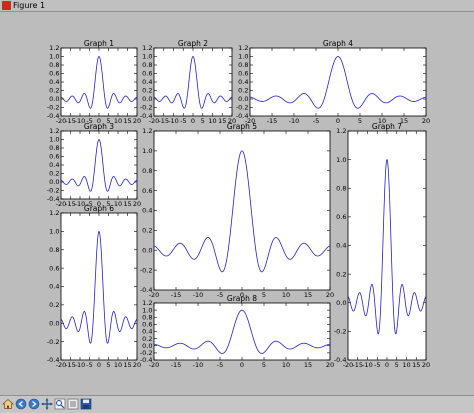  What do you see at coordinates (47, 404) in the screenshot?
I see `pan-icon` at bounding box center [47, 404].